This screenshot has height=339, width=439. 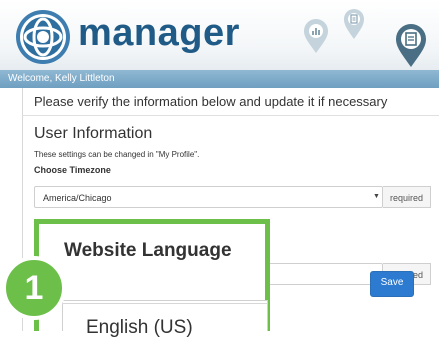 What do you see at coordinates (392, 284) in the screenshot?
I see `save-button: Save` at bounding box center [392, 284].